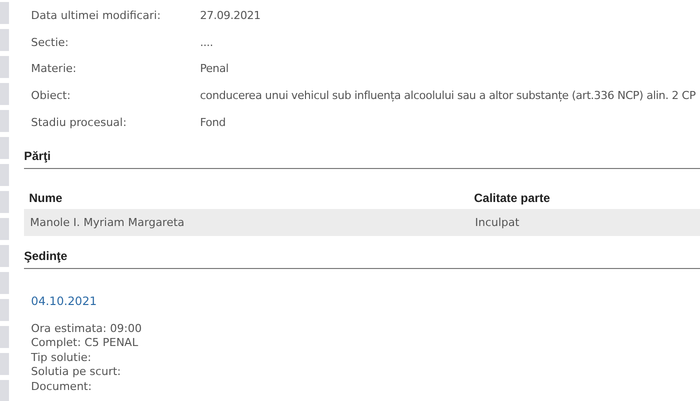  Describe the element at coordinates (497, 222) in the screenshot. I see `table-cell: Inculpat` at that location.